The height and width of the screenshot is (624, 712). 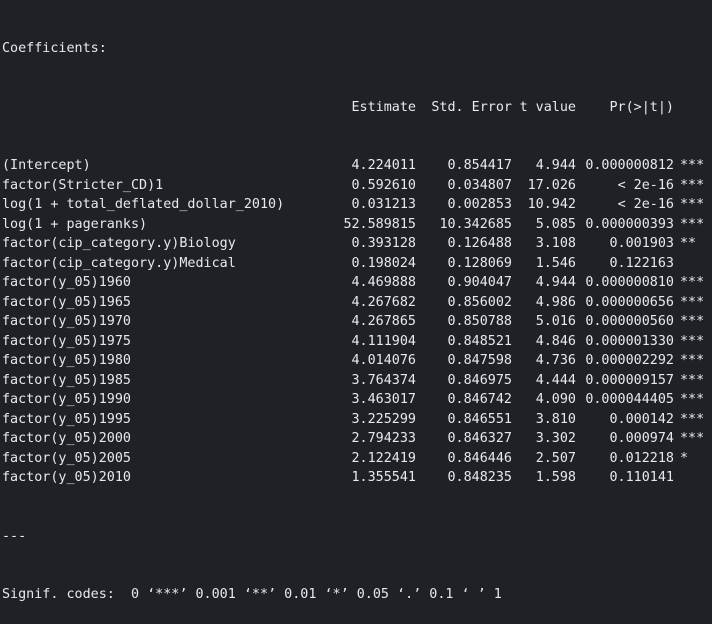 I want to click on row-p-value: 0.000000810, so click(x=629, y=282).